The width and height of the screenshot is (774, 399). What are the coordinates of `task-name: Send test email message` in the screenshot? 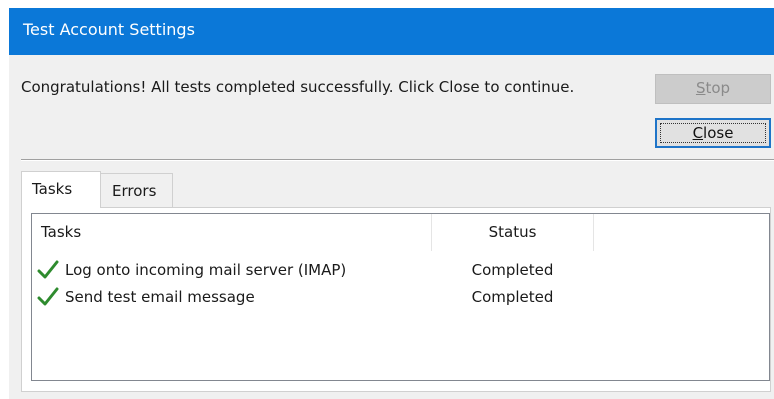 It's located at (160, 297).